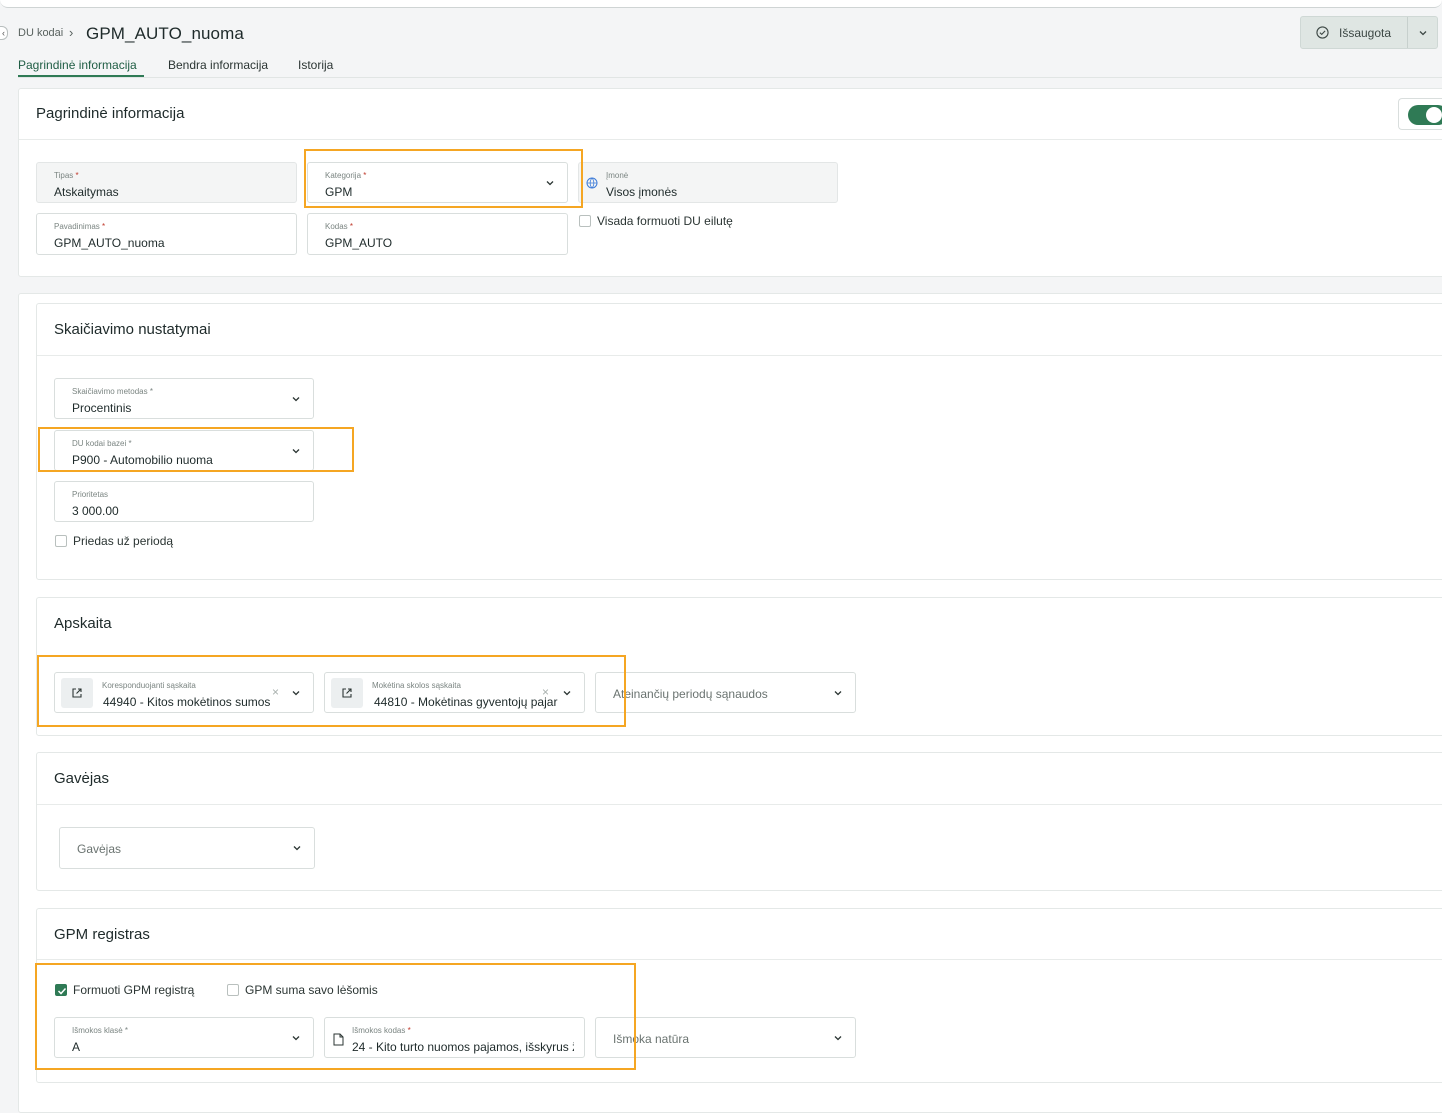 Image resolution: width=1442 pixels, height=1113 pixels. I want to click on kategorija-value: GPM, so click(339, 192).